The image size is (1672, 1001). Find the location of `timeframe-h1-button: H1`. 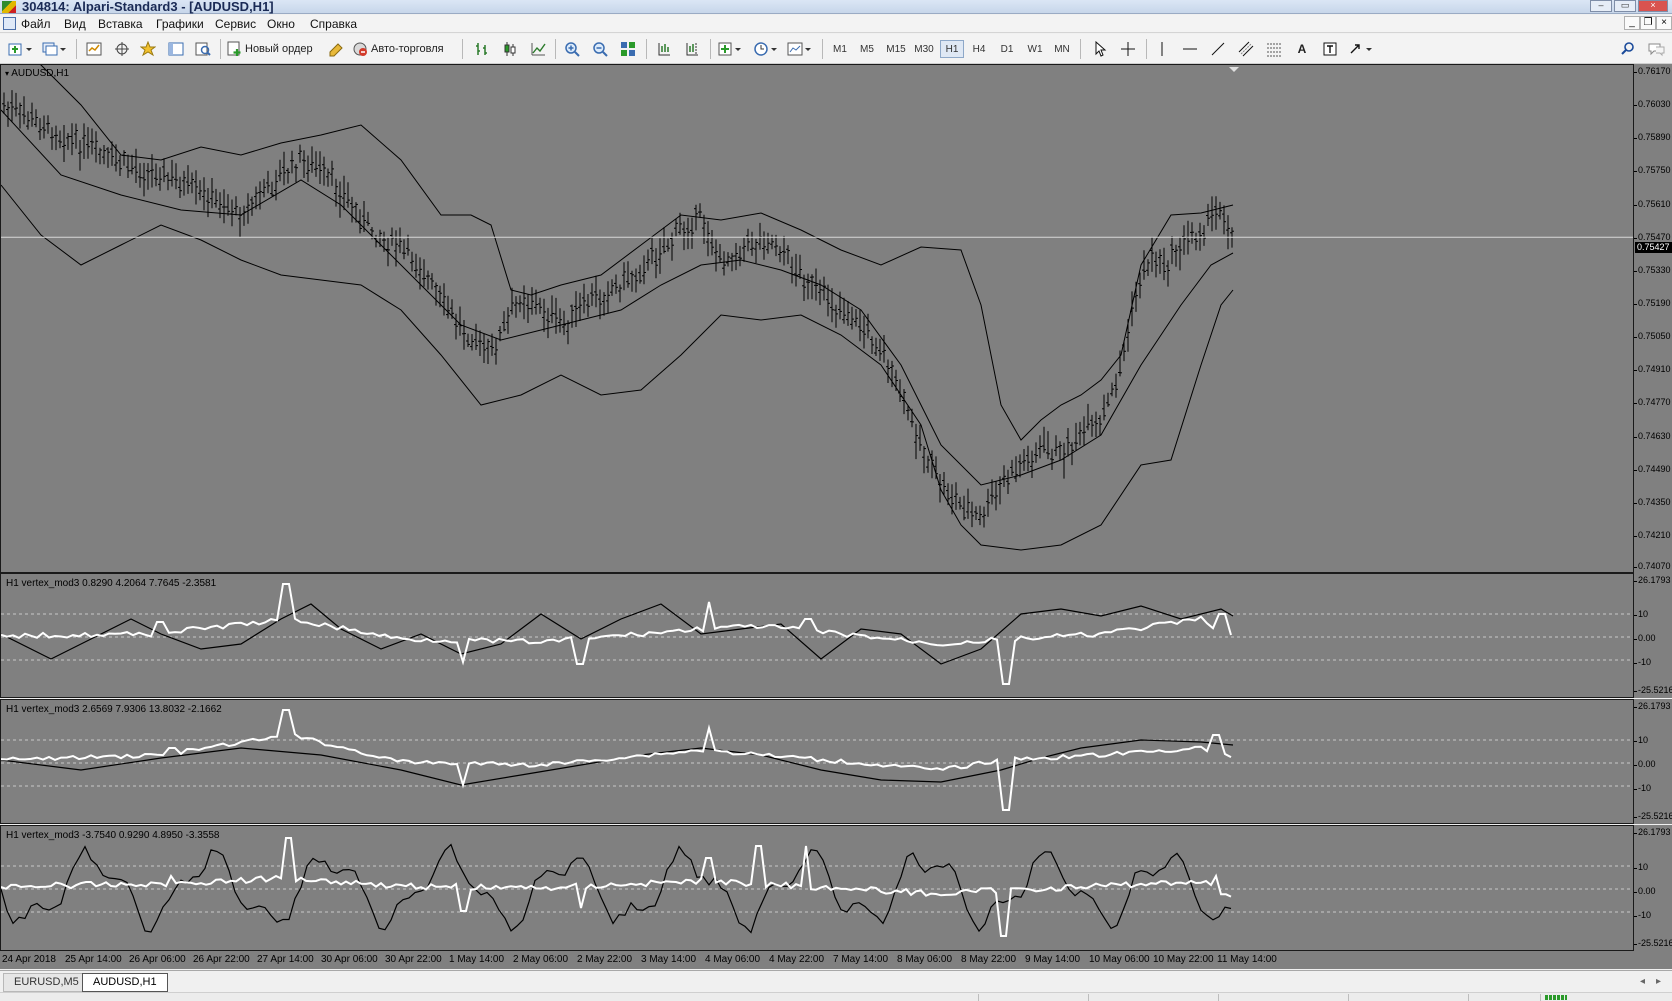

timeframe-h1-button: H1 is located at coordinates (952, 49).